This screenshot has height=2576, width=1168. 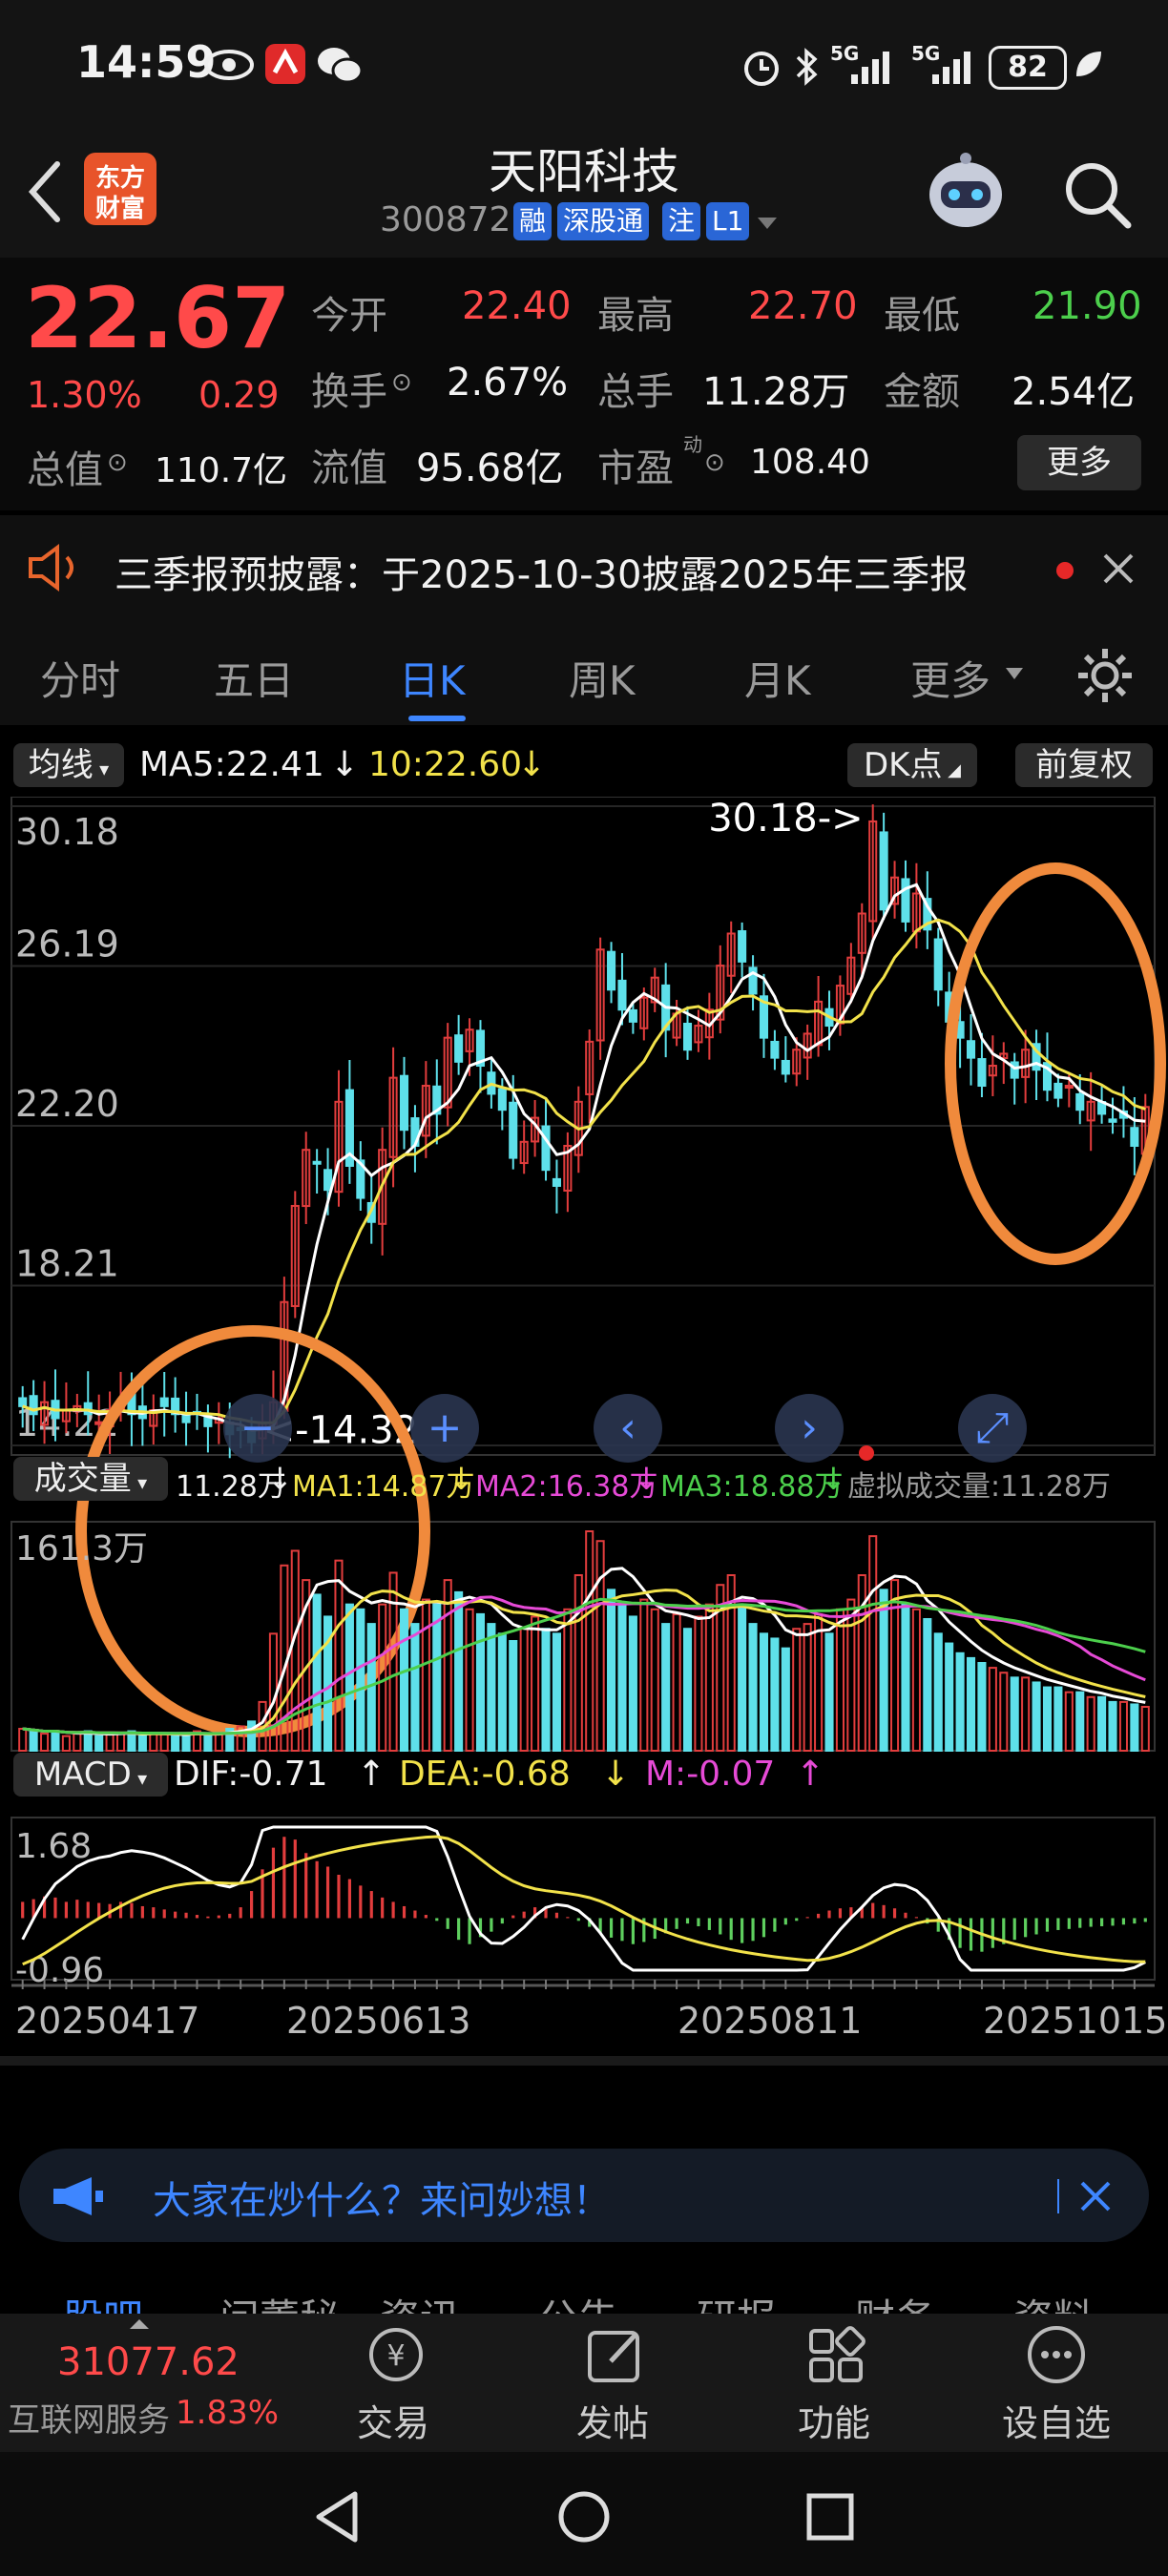 What do you see at coordinates (437, 718) in the screenshot?
I see `active-tab-indicator` at bounding box center [437, 718].